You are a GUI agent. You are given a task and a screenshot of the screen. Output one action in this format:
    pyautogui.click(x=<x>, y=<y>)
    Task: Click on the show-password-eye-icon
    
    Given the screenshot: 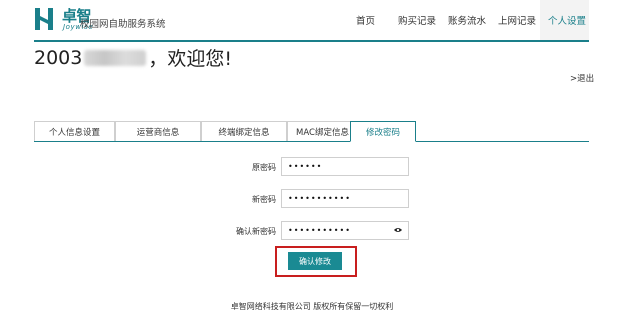 What is the action you would take?
    pyautogui.click(x=398, y=230)
    